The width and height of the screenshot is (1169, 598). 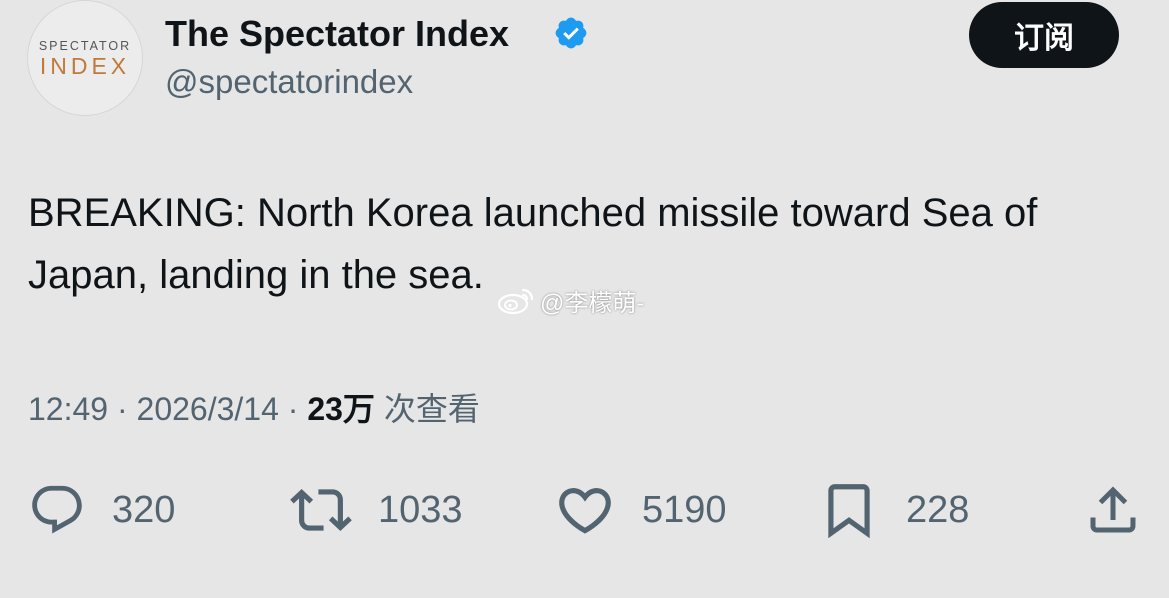 What do you see at coordinates (85, 66) in the screenshot?
I see `avatar-logo-line2: INDEX` at bounding box center [85, 66].